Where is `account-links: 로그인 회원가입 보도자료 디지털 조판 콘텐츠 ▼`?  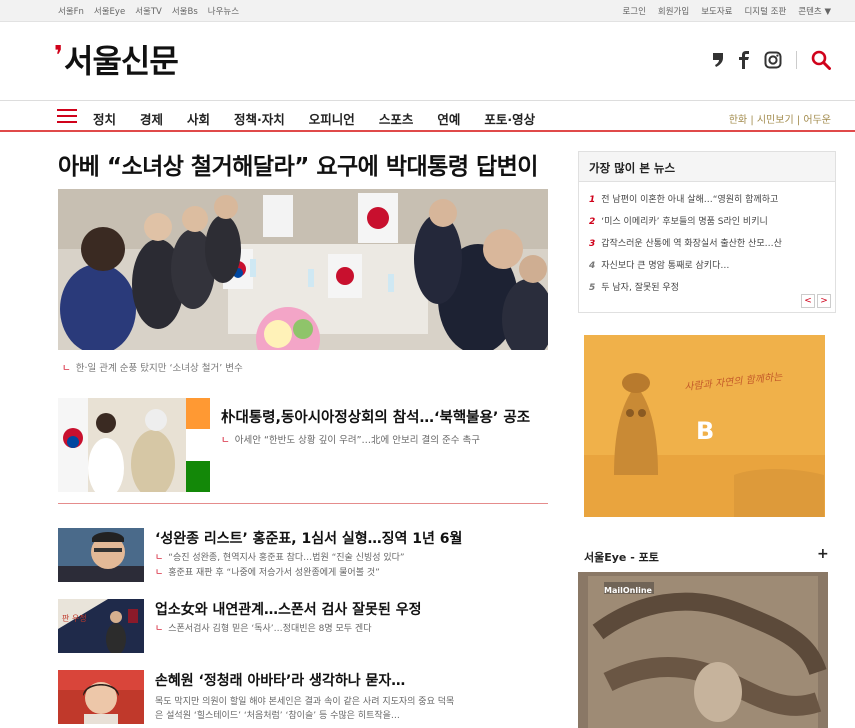
account-links: 로그인 회원가입 보도자료 디지털 조판 콘텐츠 ▼ is located at coordinates (726, 11).